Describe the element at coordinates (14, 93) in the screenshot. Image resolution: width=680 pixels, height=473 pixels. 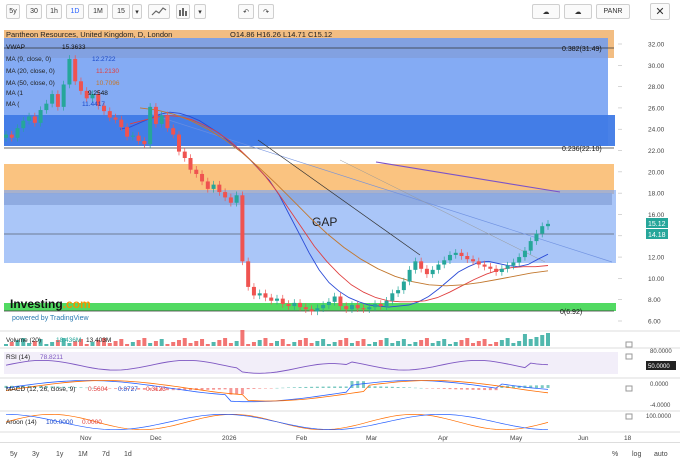
I see `ma100-label: MA (1` at that location.